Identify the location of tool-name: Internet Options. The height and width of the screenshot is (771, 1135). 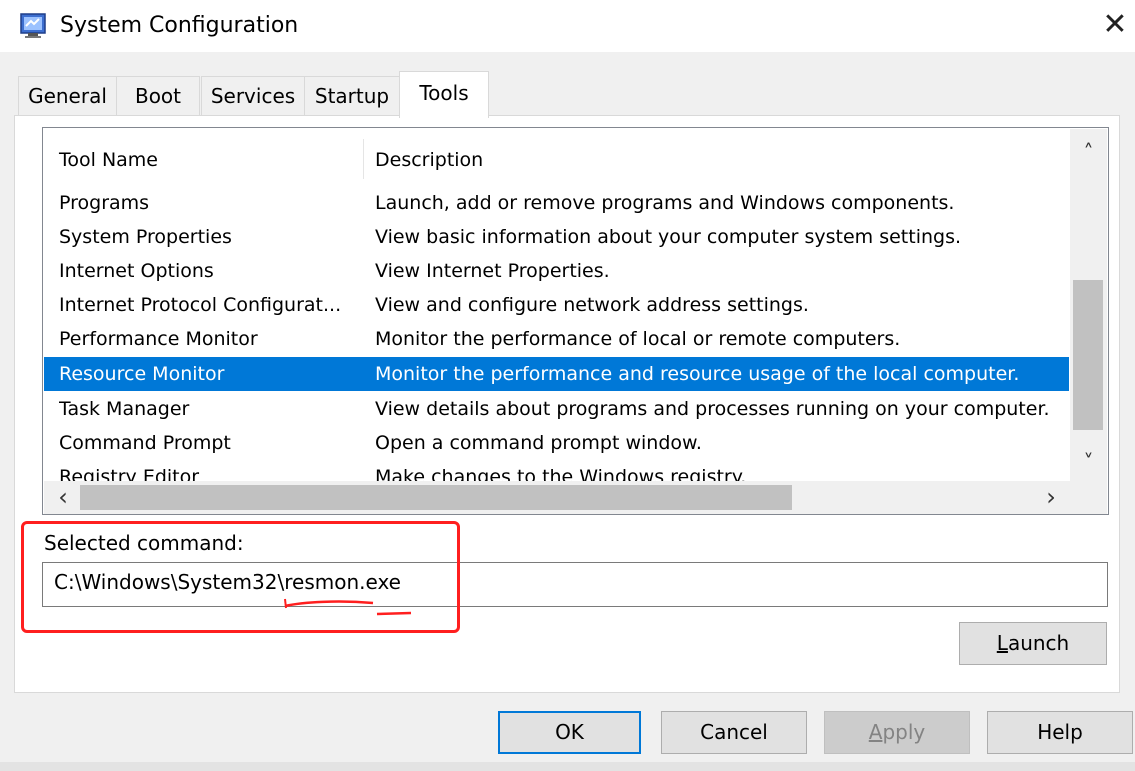
(136, 271).